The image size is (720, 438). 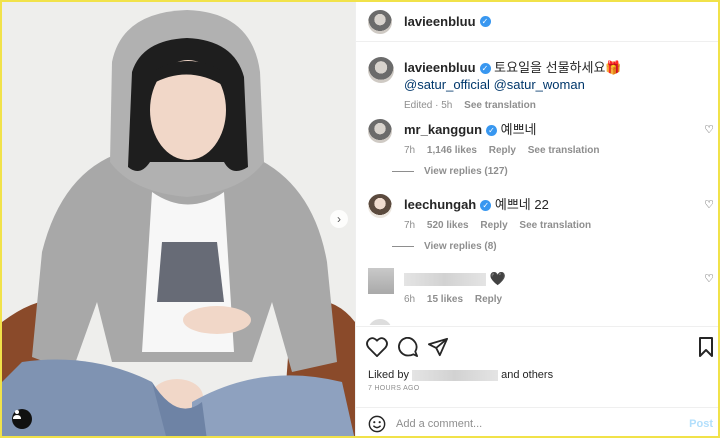 What do you see at coordinates (388, 375) in the screenshot?
I see `liked-by-prefix: Liked by` at bounding box center [388, 375].